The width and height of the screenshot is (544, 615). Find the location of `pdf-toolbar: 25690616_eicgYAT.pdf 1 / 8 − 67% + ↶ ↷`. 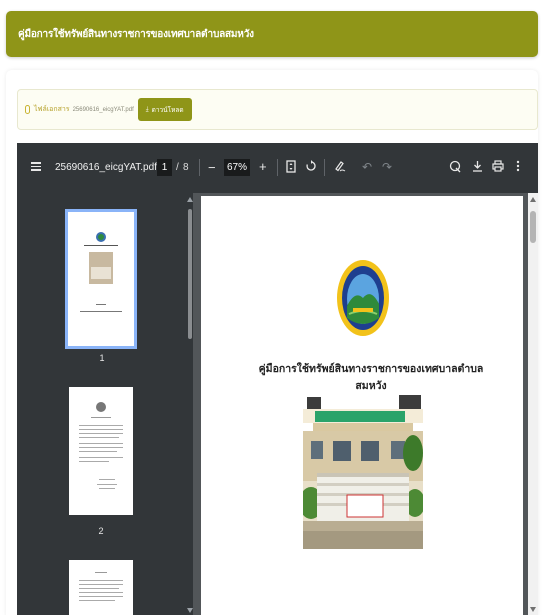

pdf-toolbar: 25690616_eicgYAT.pdf 1 / 8 − 67% + ↶ ↷ is located at coordinates (277, 168).